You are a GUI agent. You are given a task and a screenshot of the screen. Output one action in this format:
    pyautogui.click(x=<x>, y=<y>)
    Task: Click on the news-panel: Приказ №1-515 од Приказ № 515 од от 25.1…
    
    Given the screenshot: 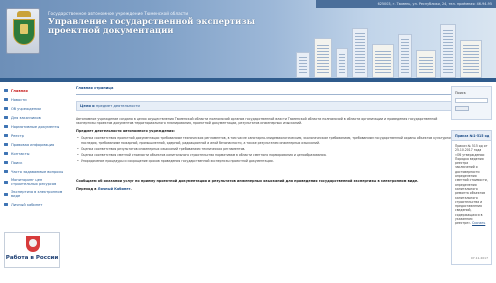 What is the action you would take?
    pyautogui.click(x=471, y=197)
    